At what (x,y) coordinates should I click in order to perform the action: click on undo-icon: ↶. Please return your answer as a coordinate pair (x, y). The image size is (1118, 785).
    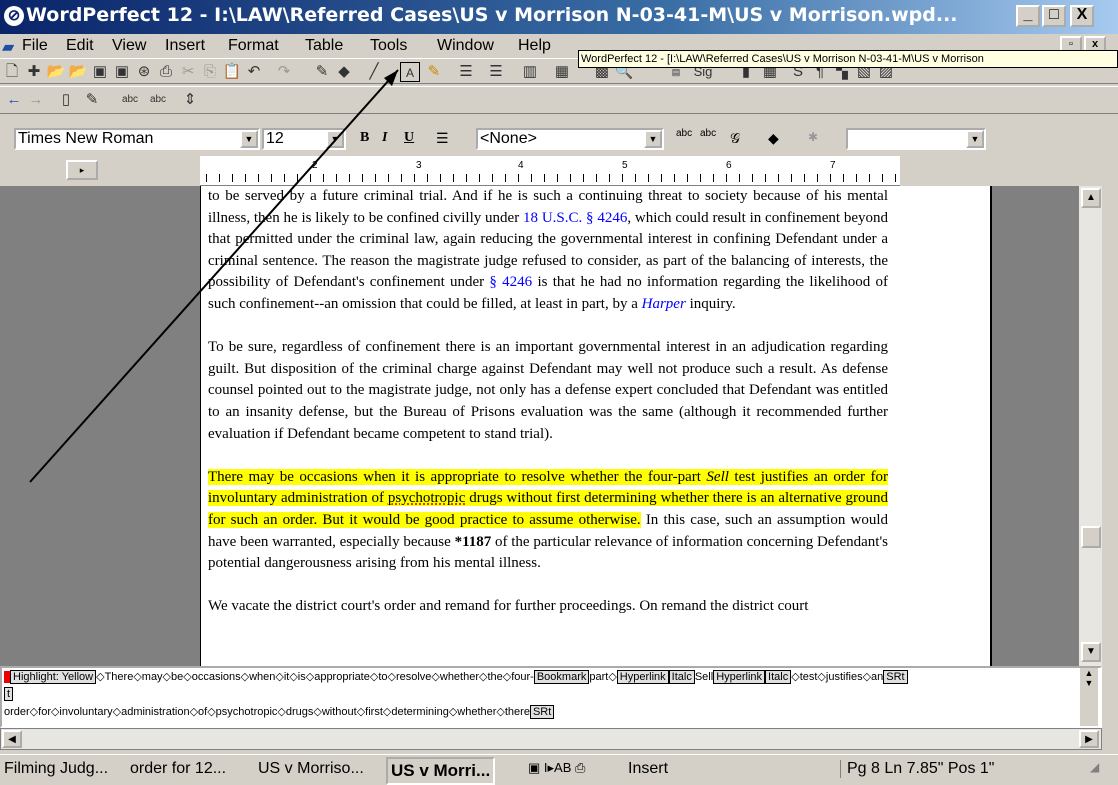
    Looking at the image, I should click on (254, 72).